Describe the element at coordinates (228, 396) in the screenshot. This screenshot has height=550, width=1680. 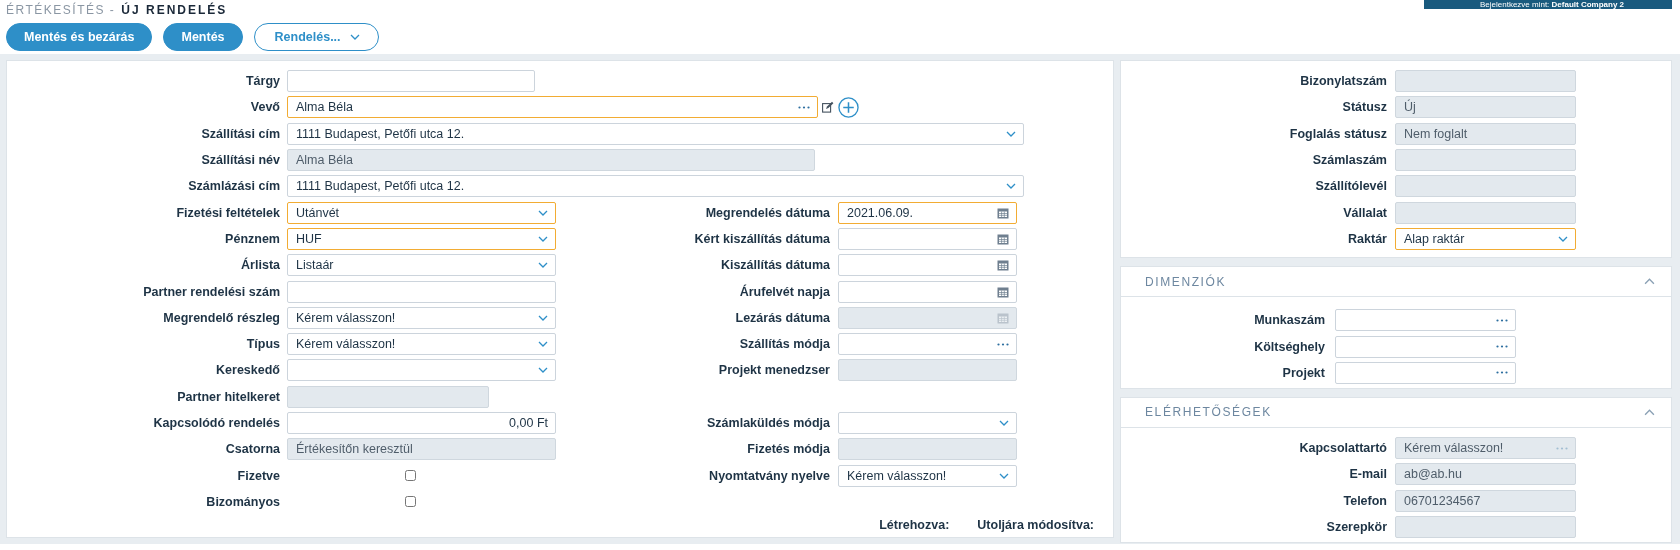
I see `field-label: Partner hitelkeret` at that location.